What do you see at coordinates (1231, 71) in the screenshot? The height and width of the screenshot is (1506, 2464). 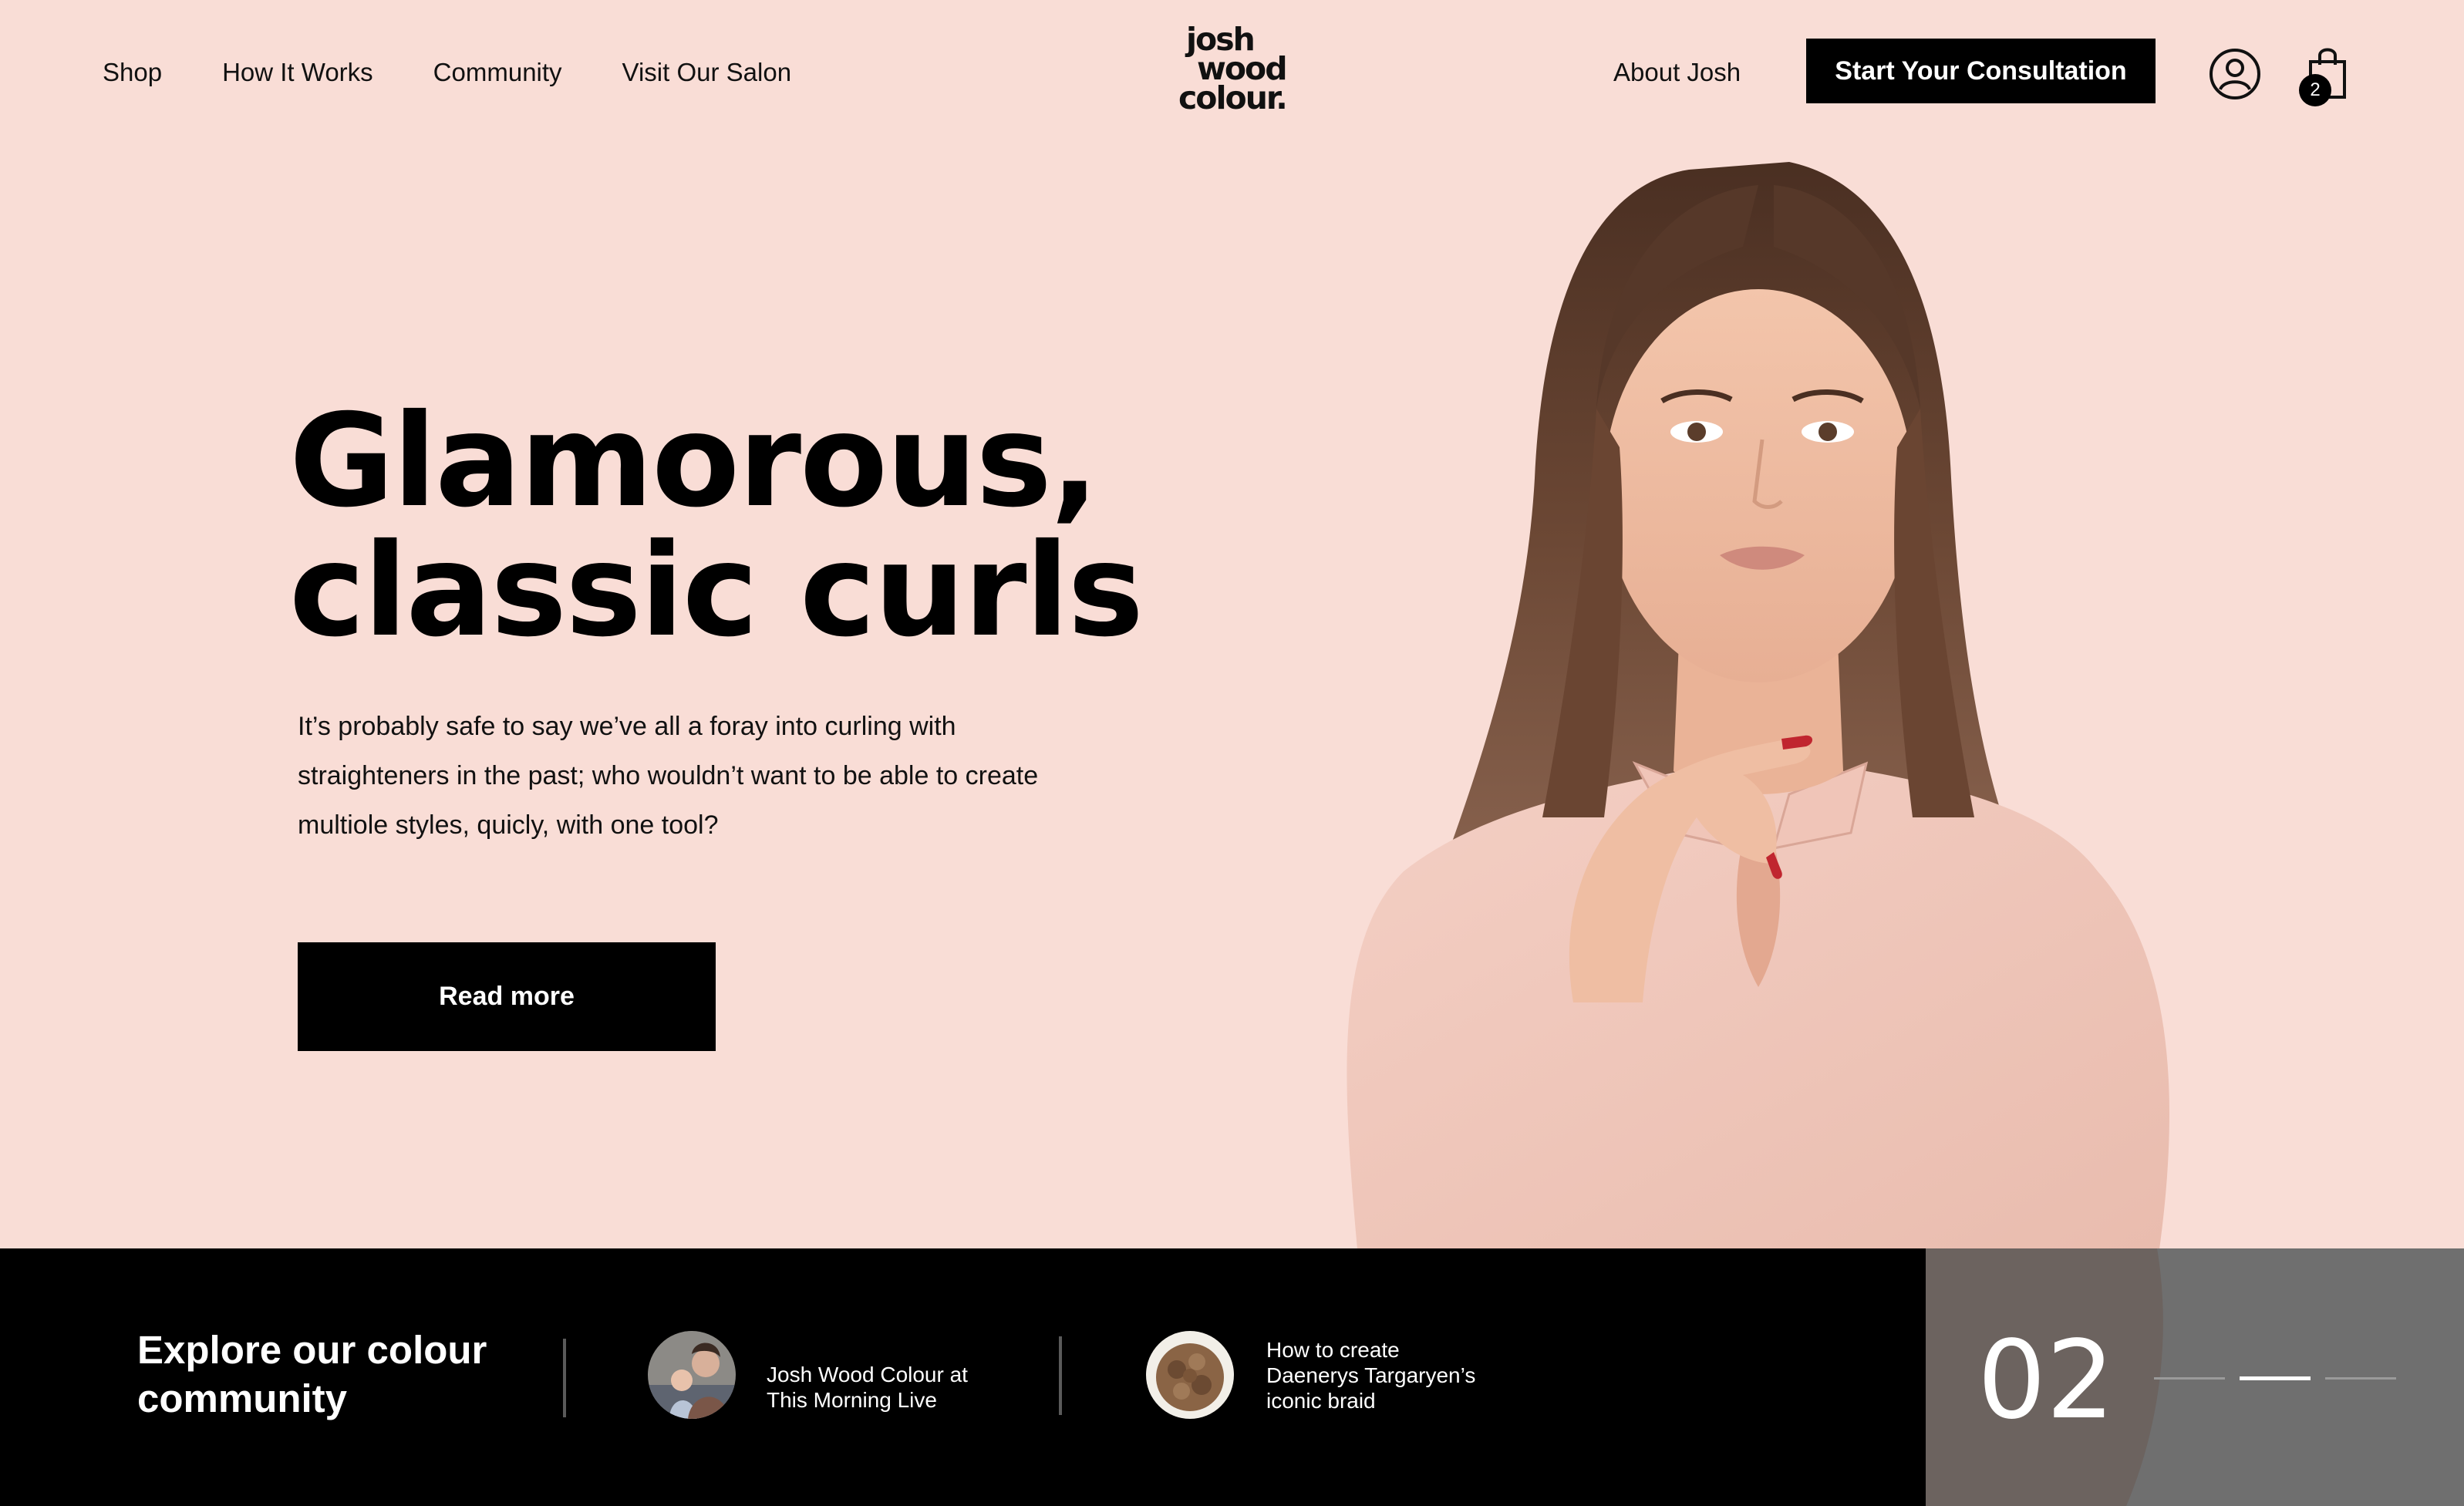 I see `brand-logo: josh wood colour.` at bounding box center [1231, 71].